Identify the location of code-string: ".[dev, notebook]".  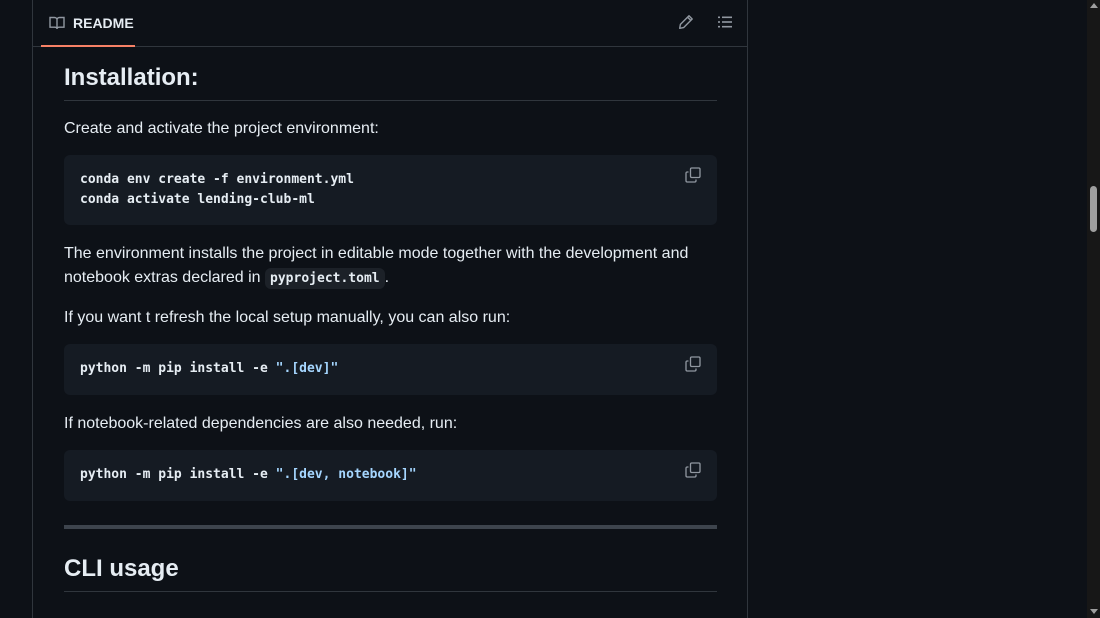
(346, 474).